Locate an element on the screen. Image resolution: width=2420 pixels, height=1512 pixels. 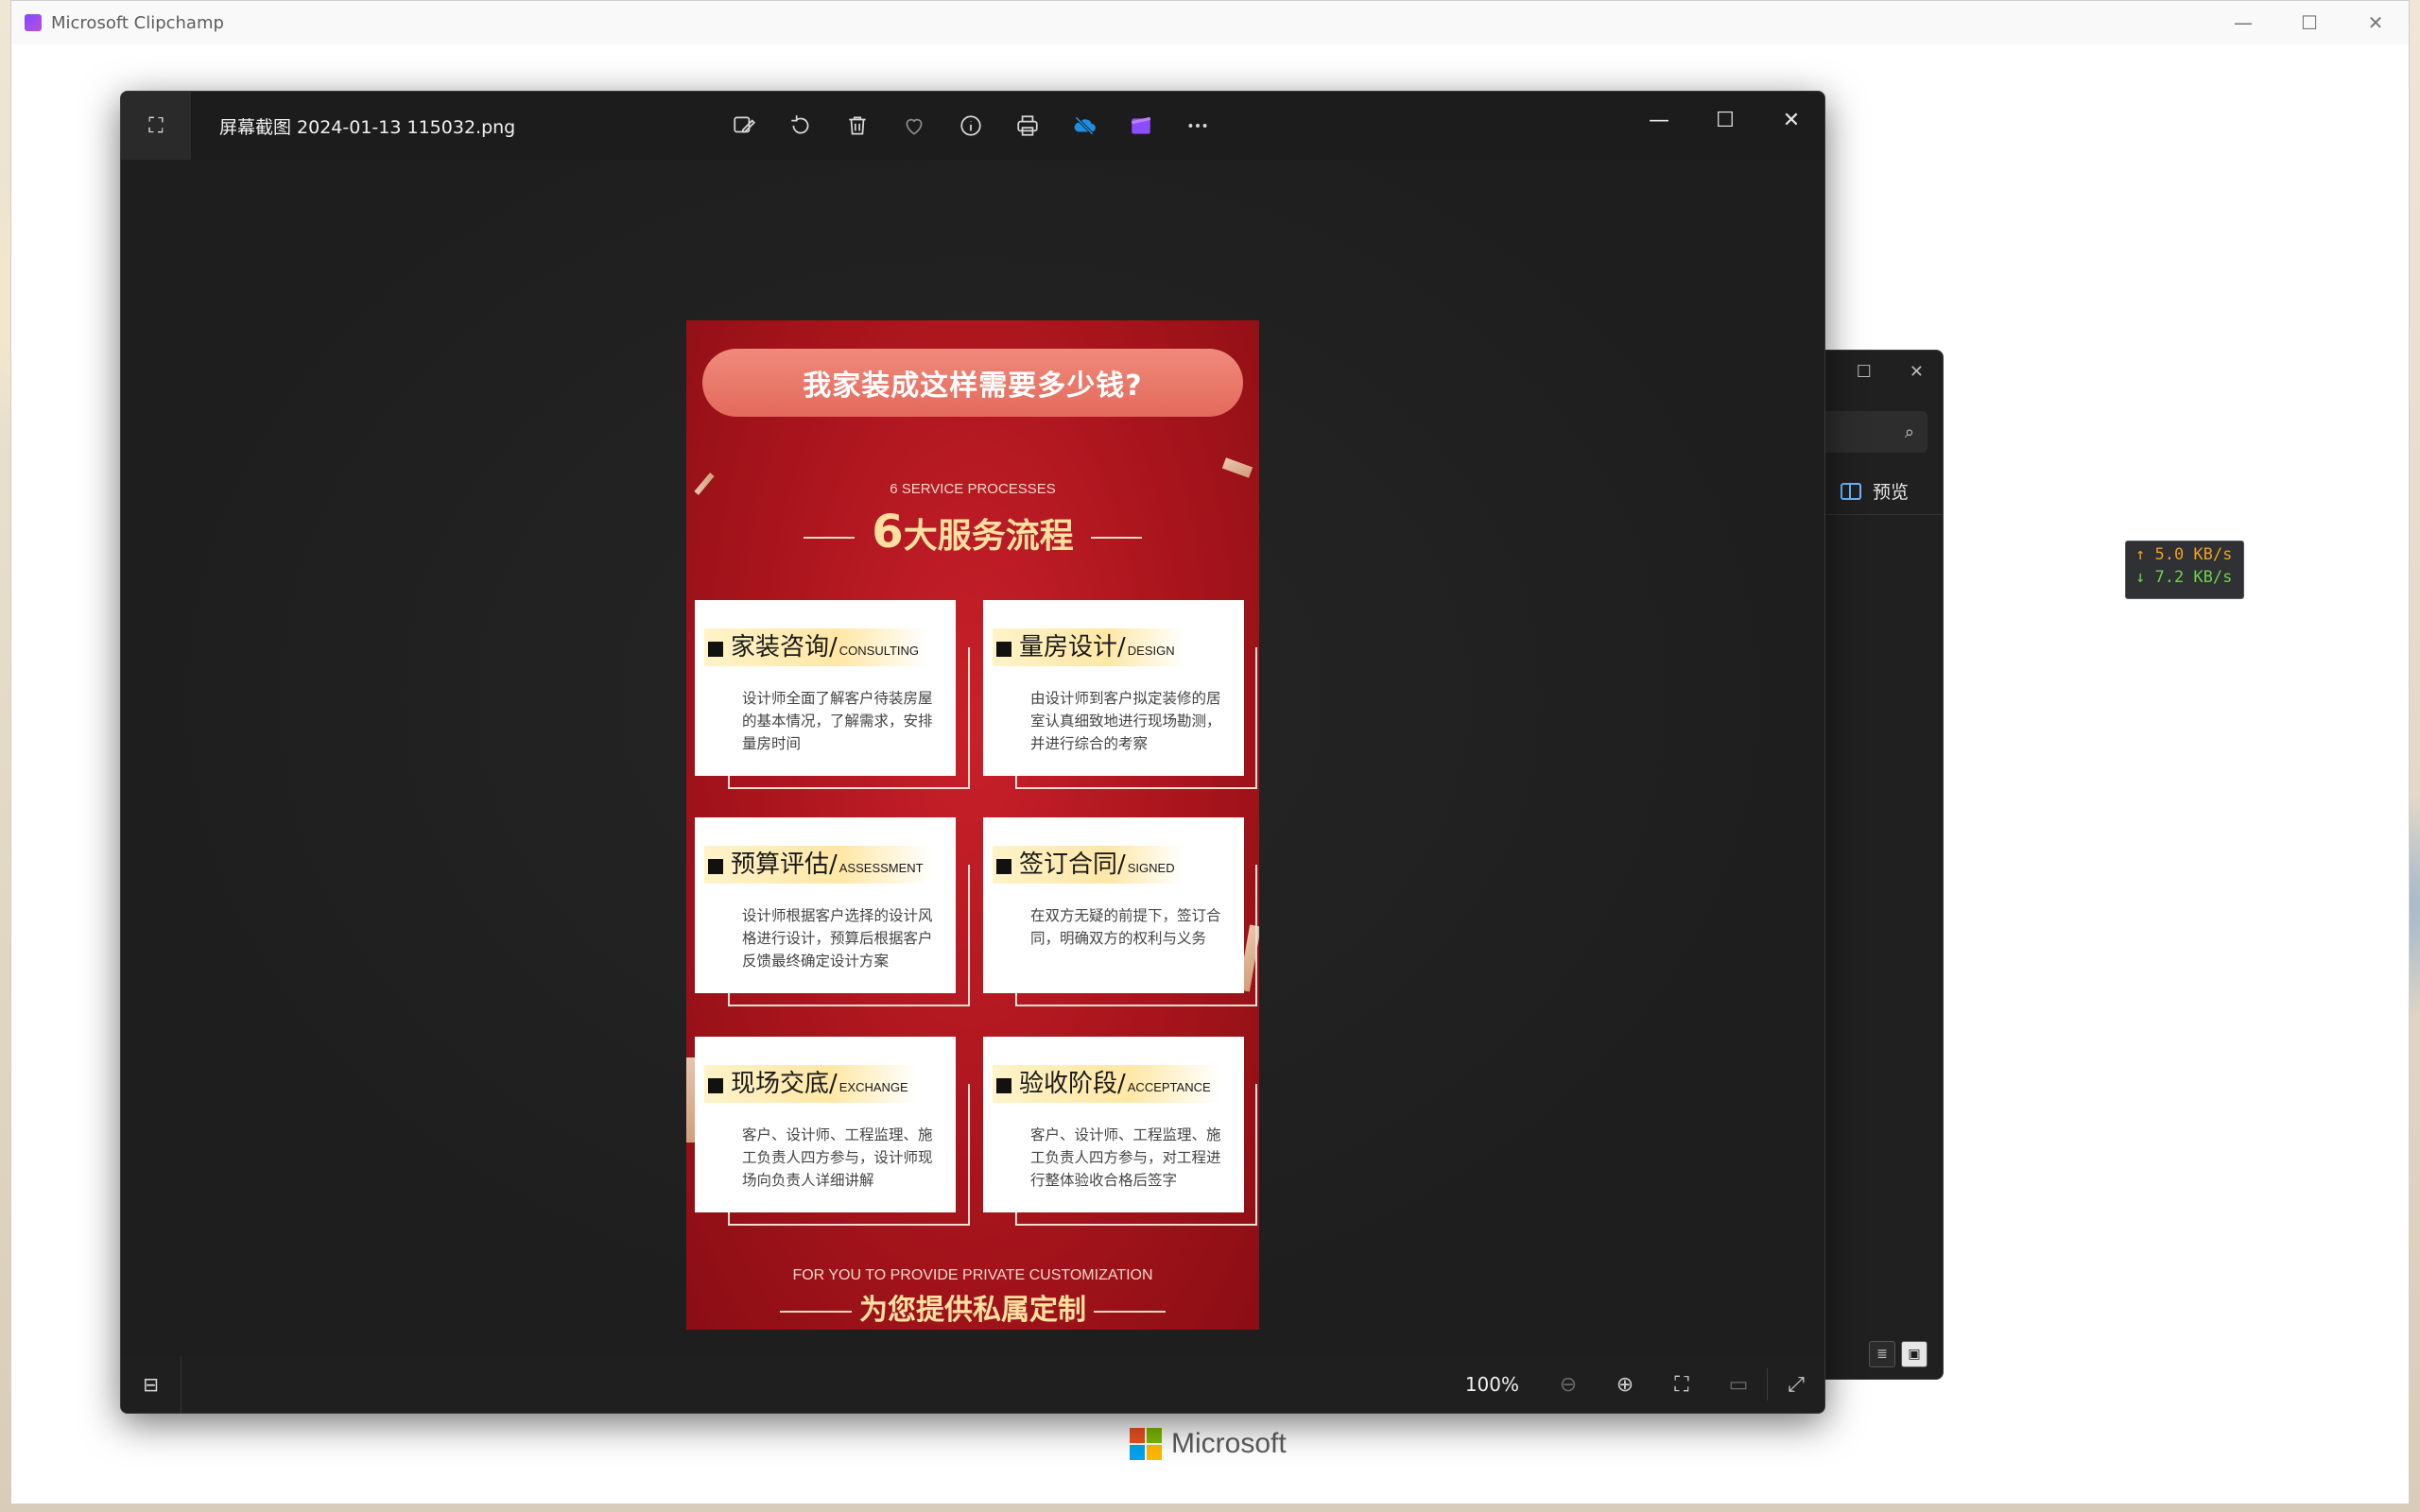
card-description: 在双方无疑的前提下，签订合同，明确双方的权利与义务 is located at coordinates (1125, 927).